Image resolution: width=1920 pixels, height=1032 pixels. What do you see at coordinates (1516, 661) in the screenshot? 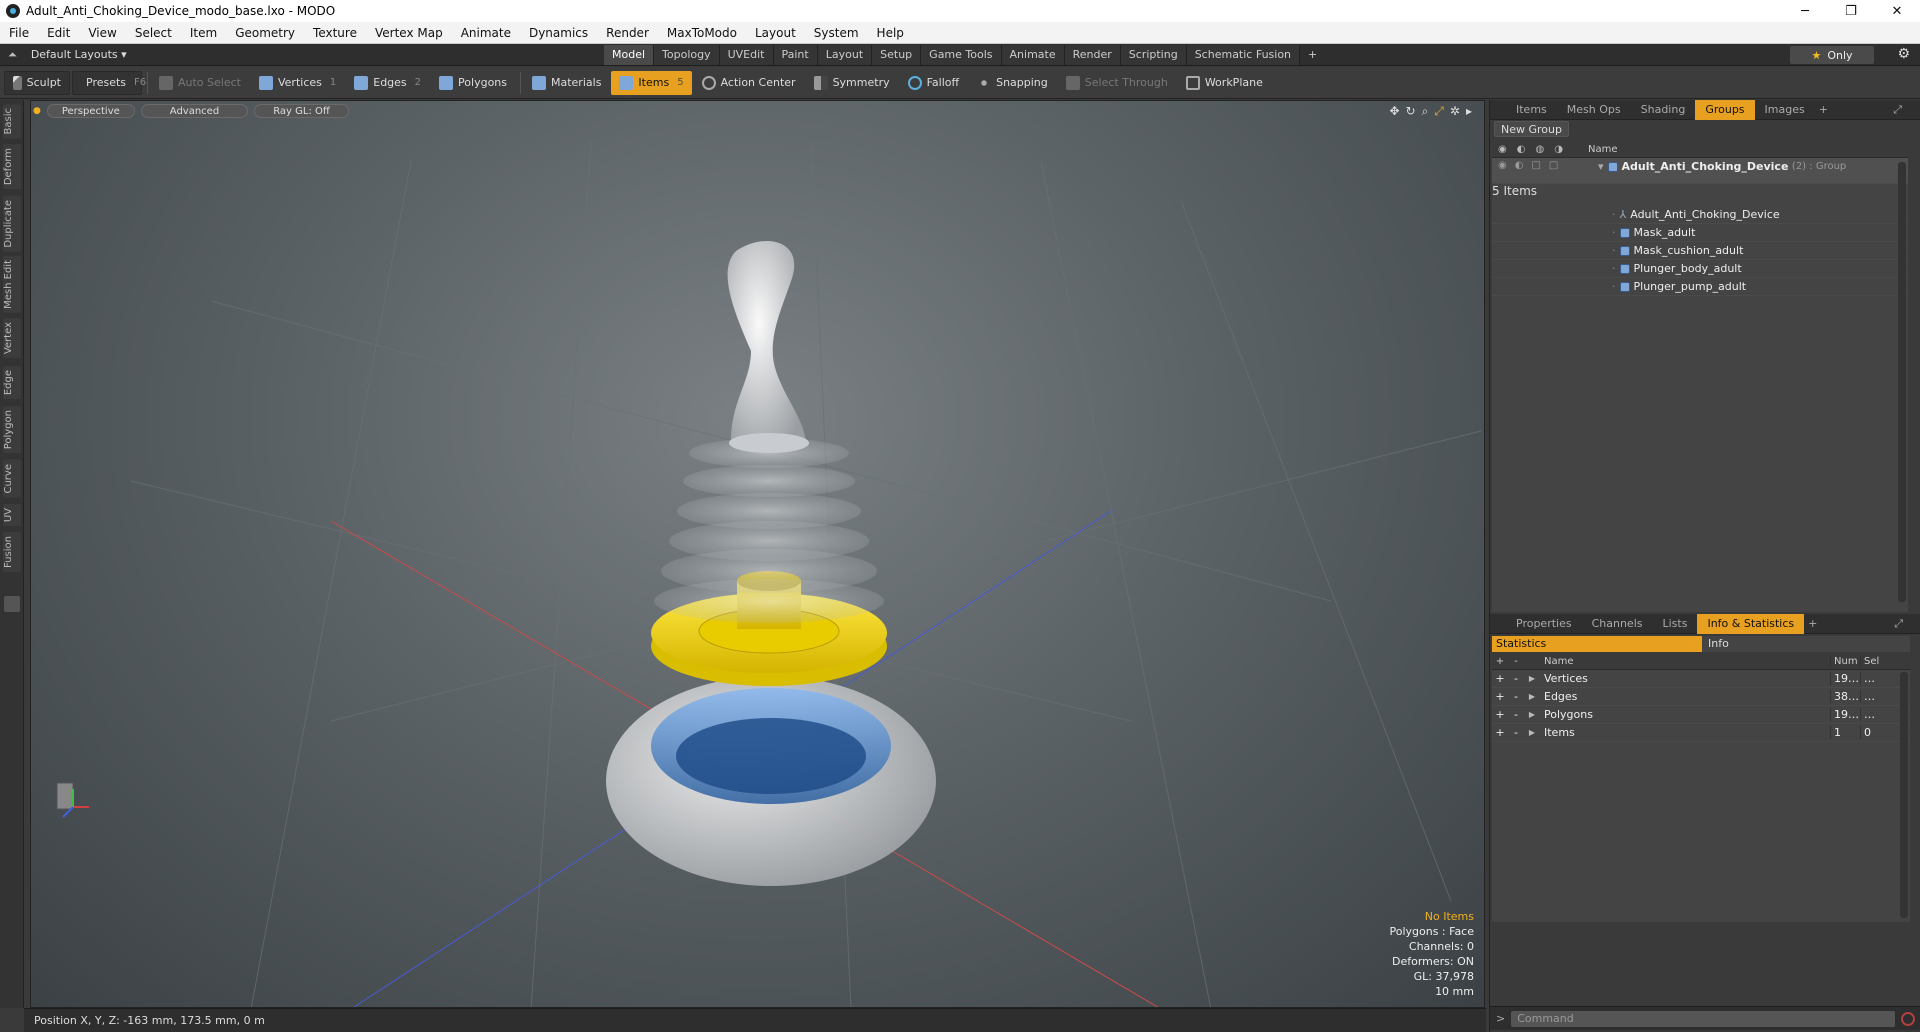
I see `remove-all-icon: -` at bounding box center [1516, 661].